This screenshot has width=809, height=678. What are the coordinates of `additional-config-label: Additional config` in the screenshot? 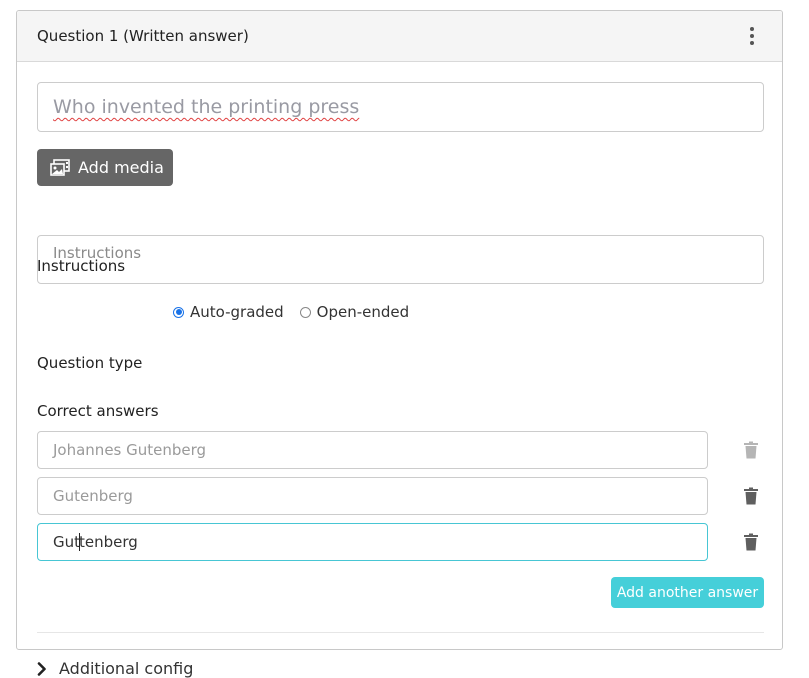 It's located at (126, 668).